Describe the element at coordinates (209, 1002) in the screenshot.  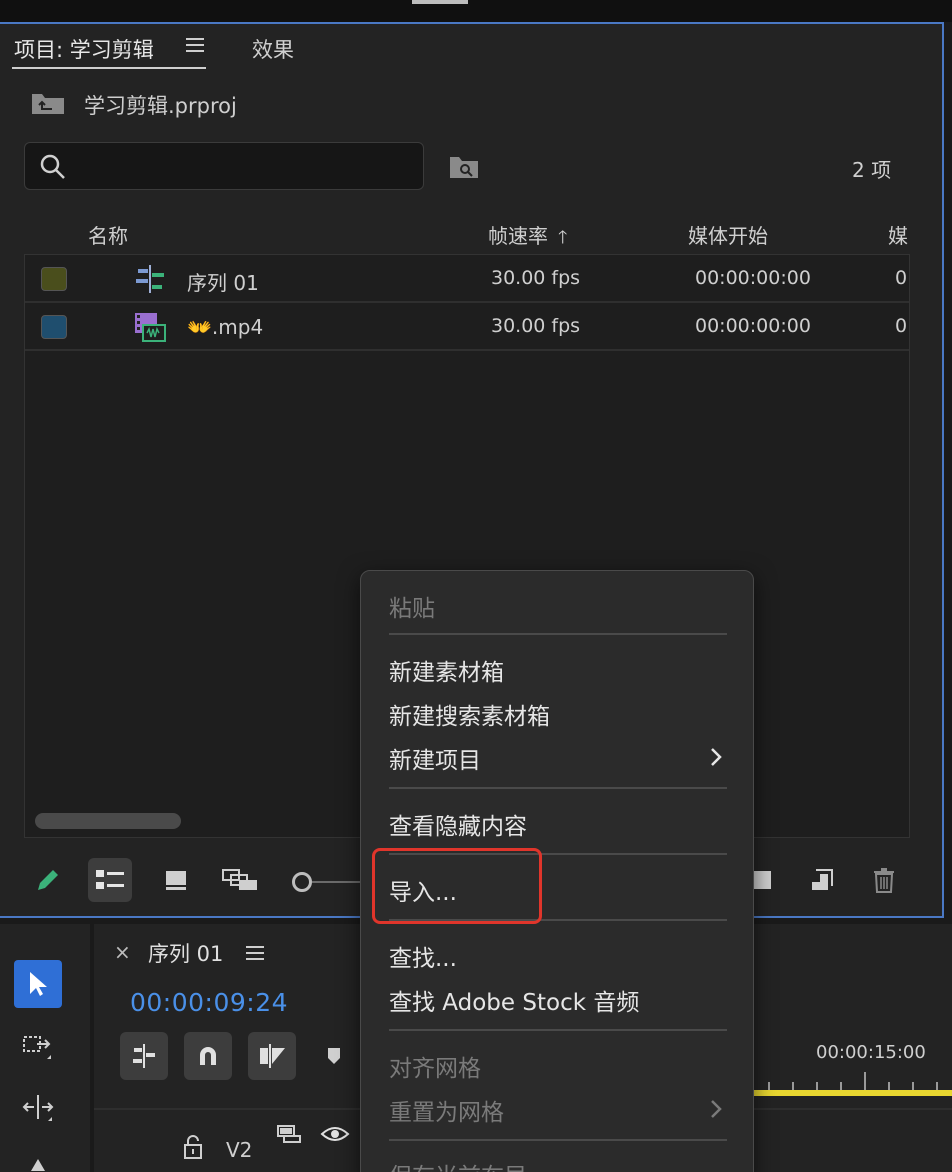
I see `playhead-timecode: 00:00:09:24` at that location.